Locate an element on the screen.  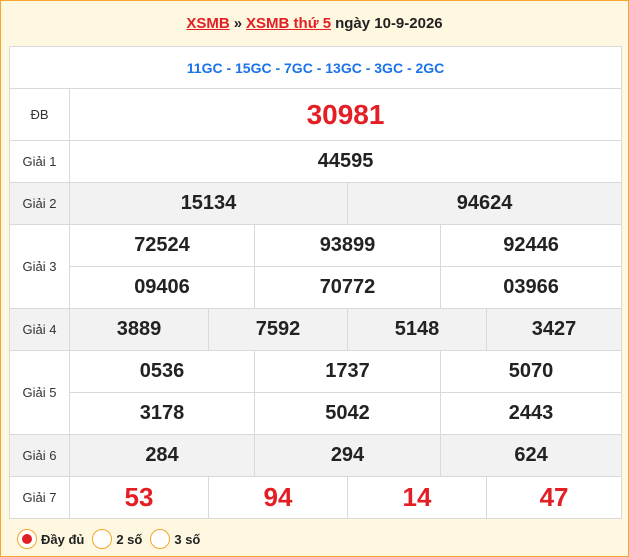
fourth-prize-value: 7592 is located at coordinates (278, 329).